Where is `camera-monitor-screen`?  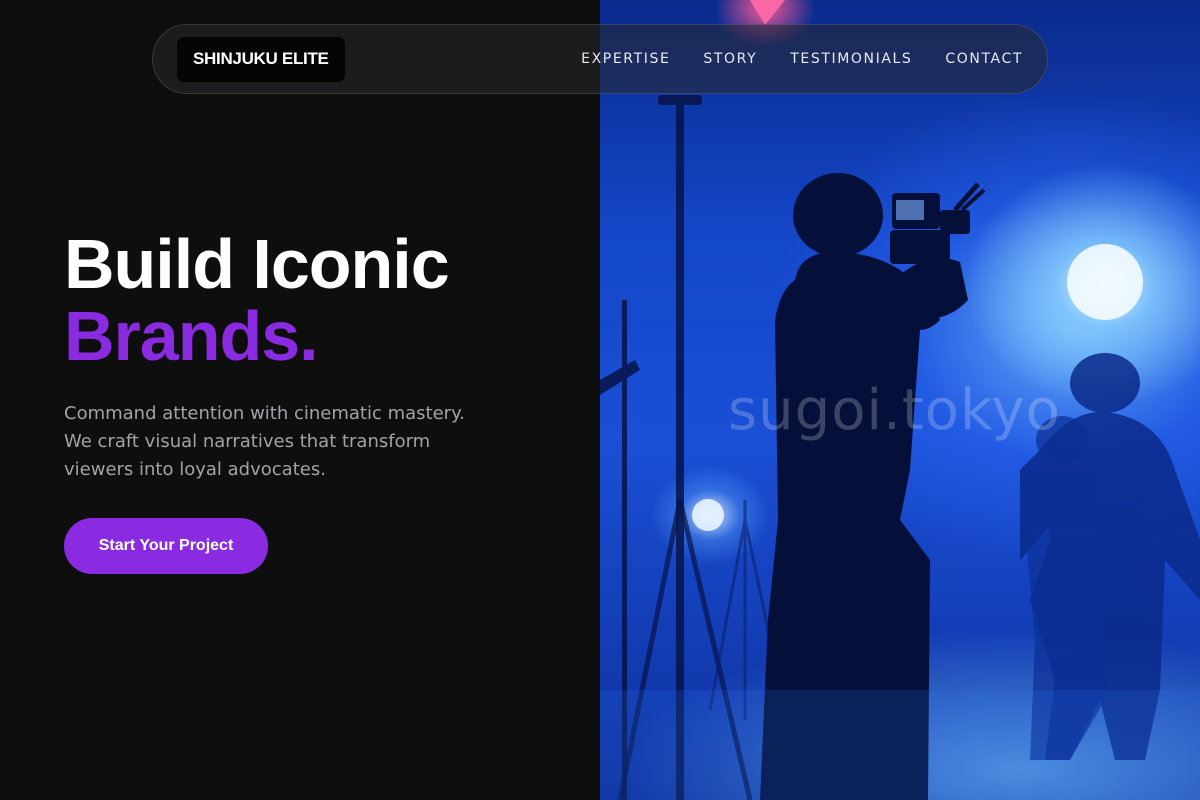 camera-monitor-screen is located at coordinates (910, 210).